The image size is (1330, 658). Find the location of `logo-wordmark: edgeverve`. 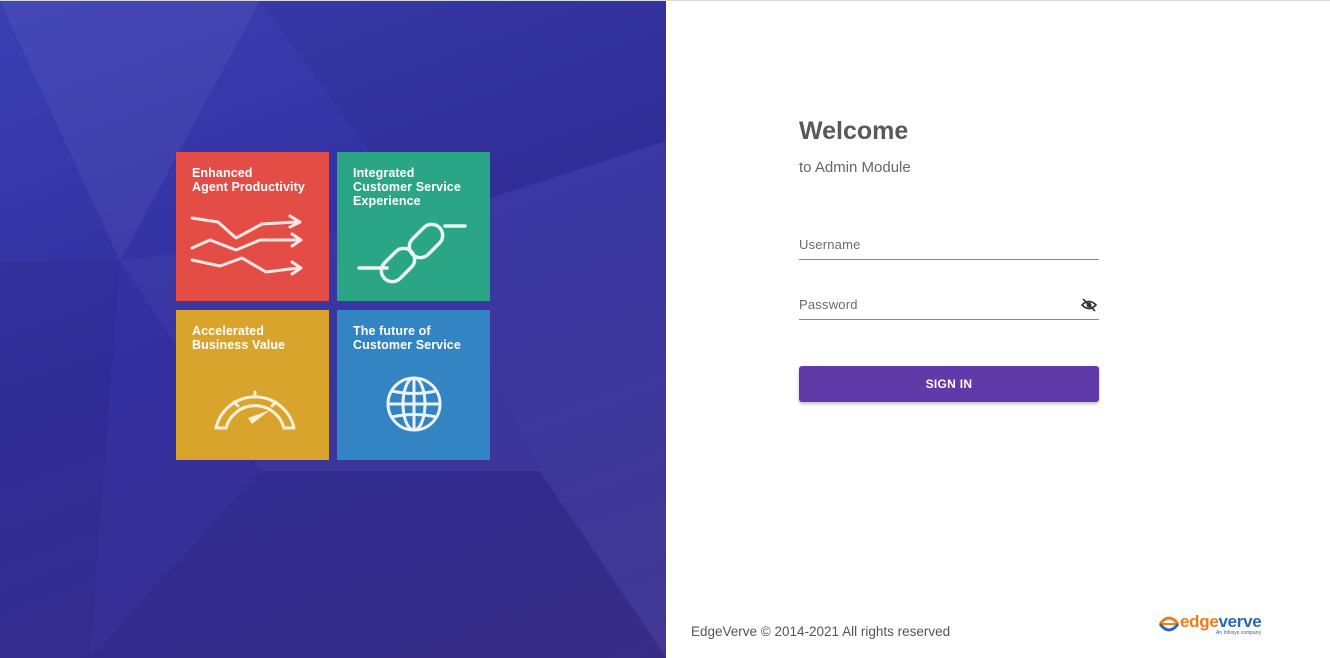

logo-wordmark: edgeverve is located at coordinates (1221, 621).